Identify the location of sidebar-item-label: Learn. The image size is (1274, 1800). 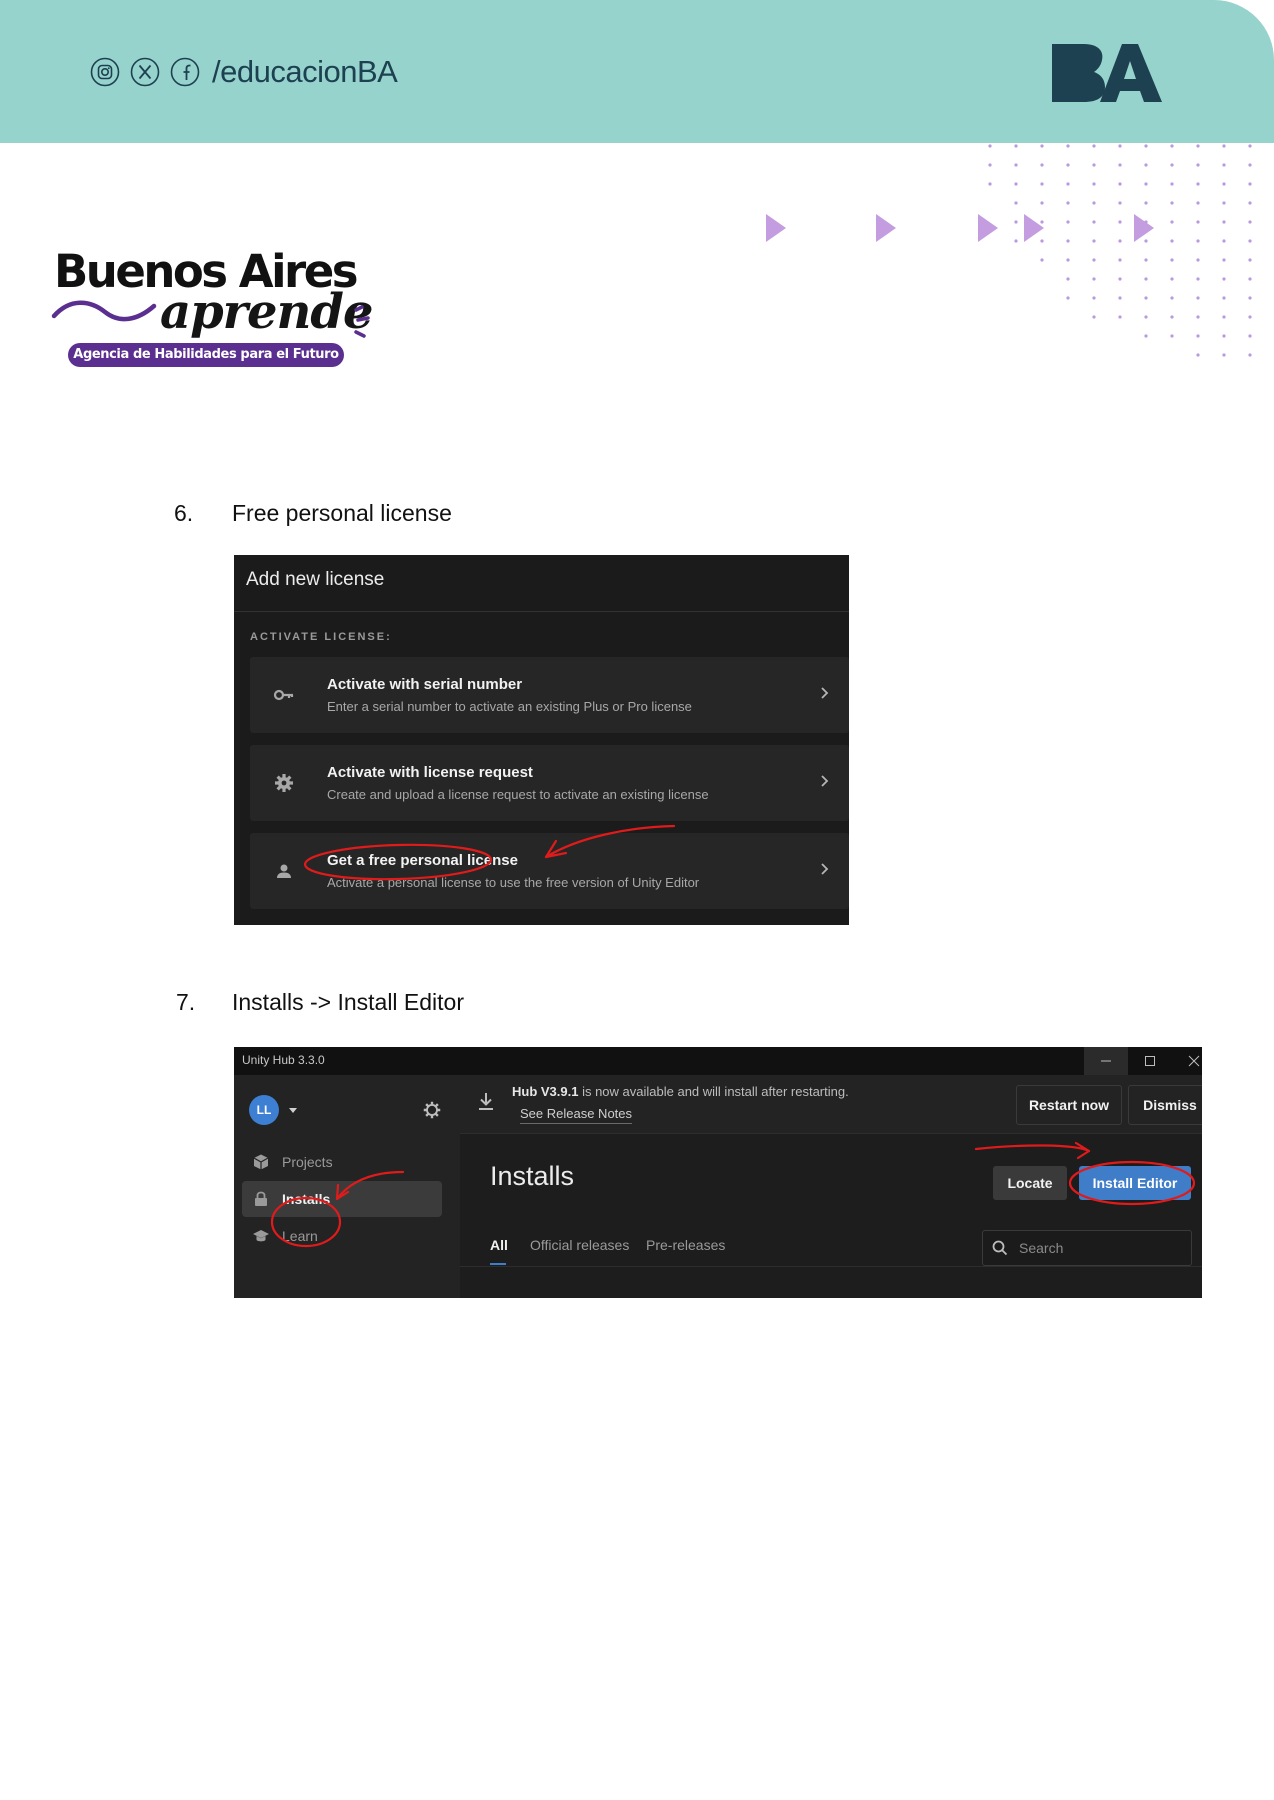
(300, 1236).